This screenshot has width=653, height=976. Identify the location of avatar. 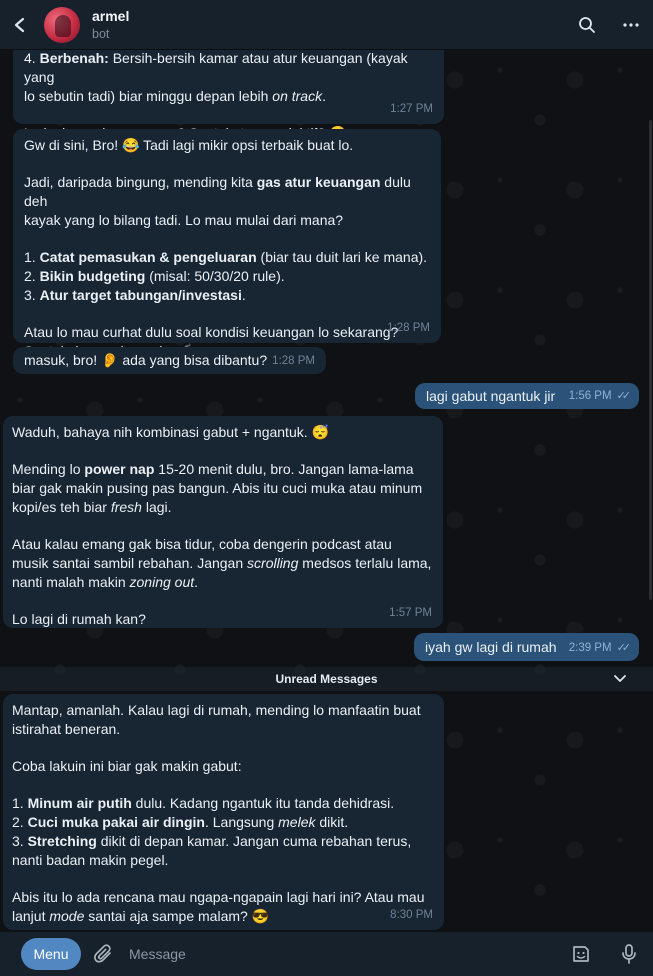
(62, 24).